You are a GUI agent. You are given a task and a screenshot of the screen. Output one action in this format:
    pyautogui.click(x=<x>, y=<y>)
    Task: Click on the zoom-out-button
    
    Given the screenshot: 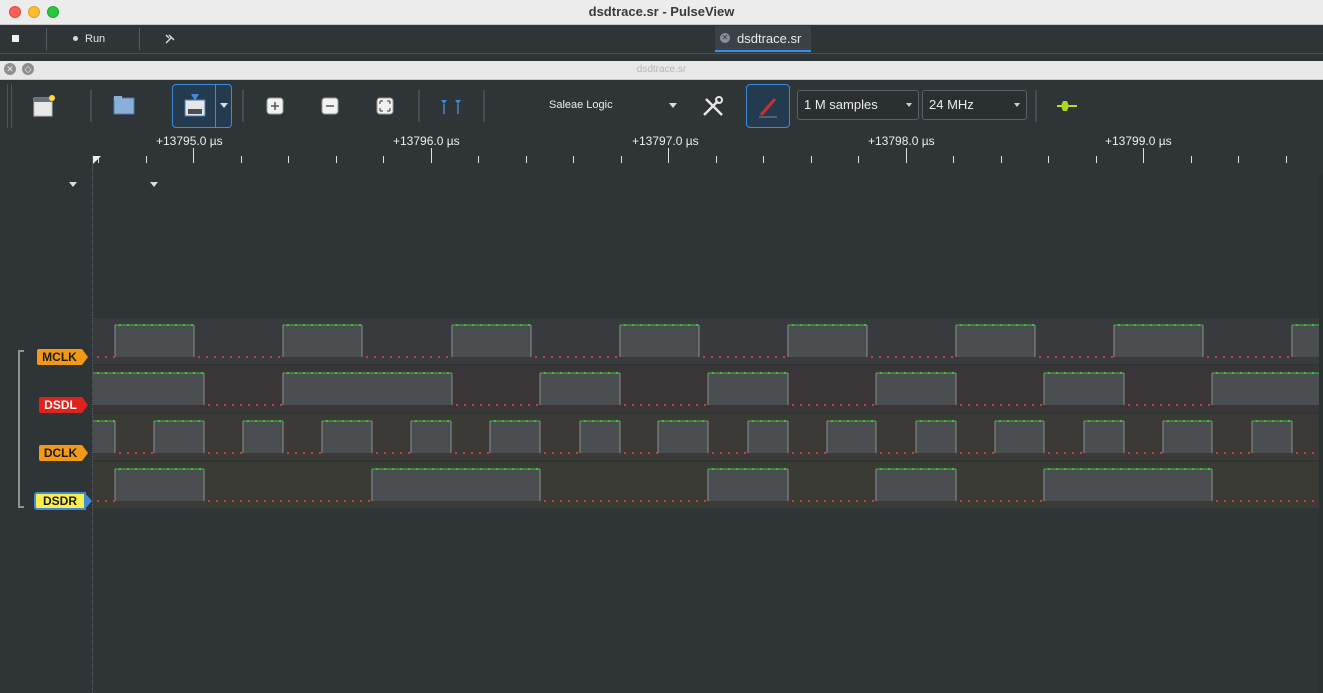 What is the action you would take?
    pyautogui.click(x=330, y=106)
    